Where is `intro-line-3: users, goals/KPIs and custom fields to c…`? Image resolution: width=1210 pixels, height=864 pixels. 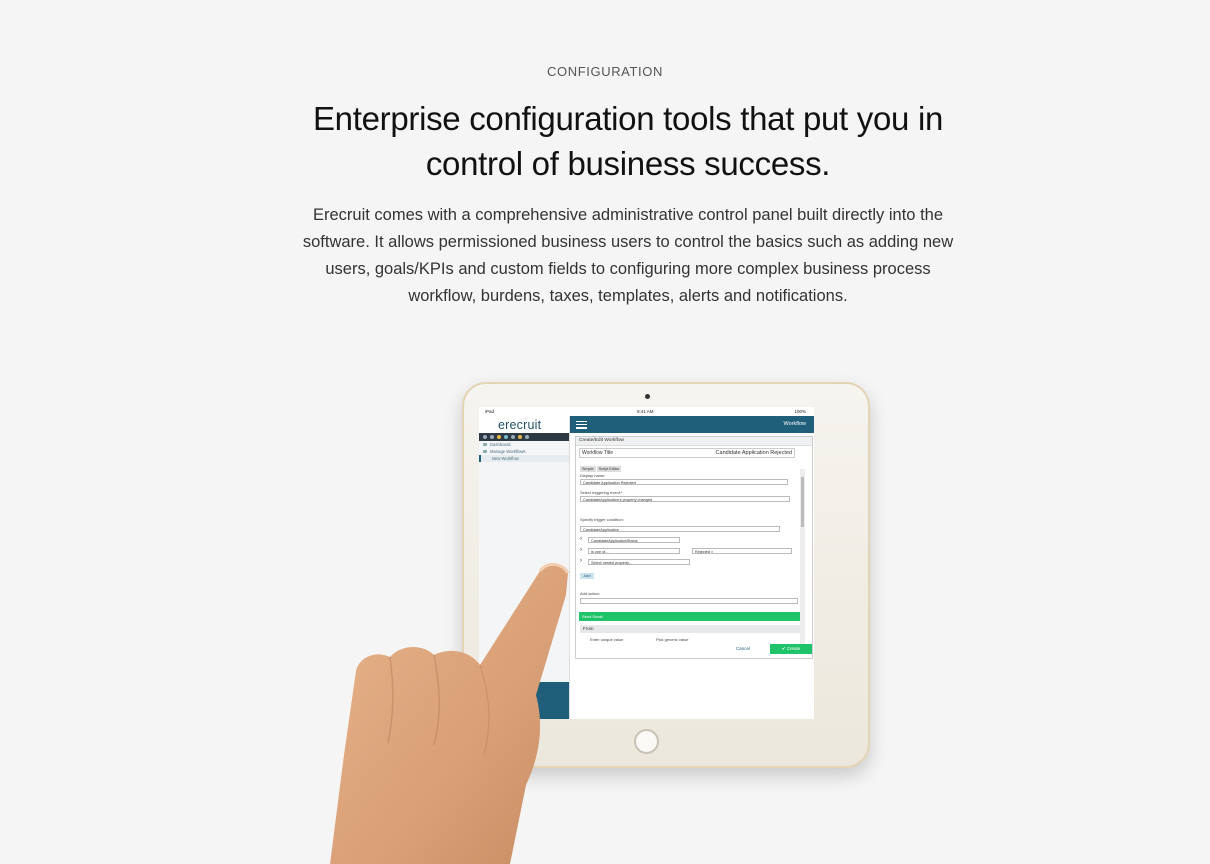
intro-line-3: users, goals/KPIs and custom fields to c… is located at coordinates (628, 269).